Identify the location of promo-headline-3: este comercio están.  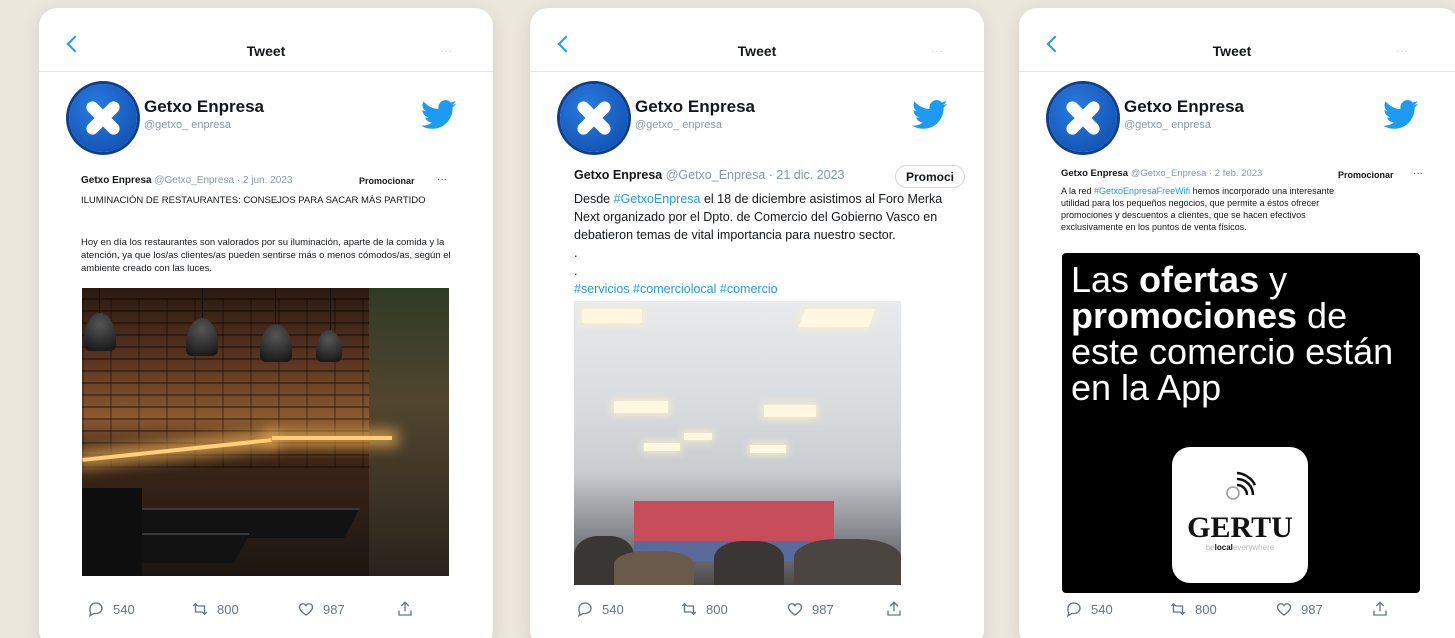
(1232, 351).